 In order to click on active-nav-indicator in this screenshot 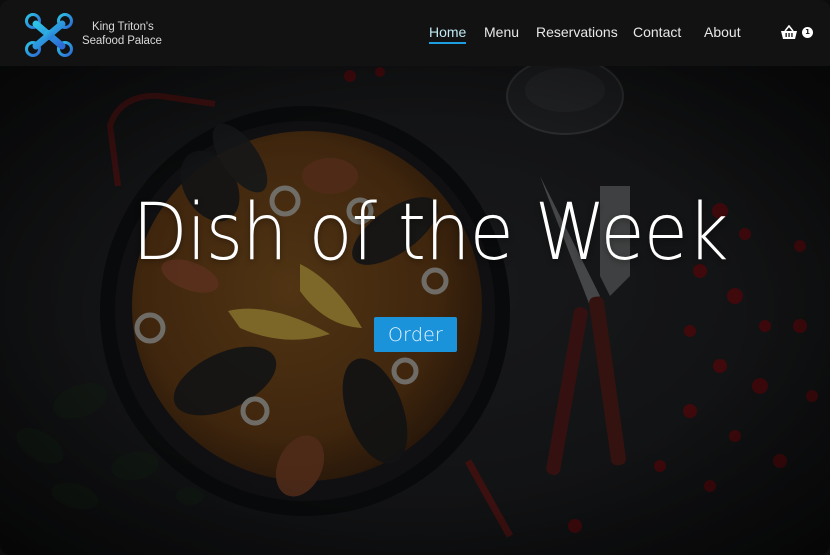, I will do `click(447, 43)`.